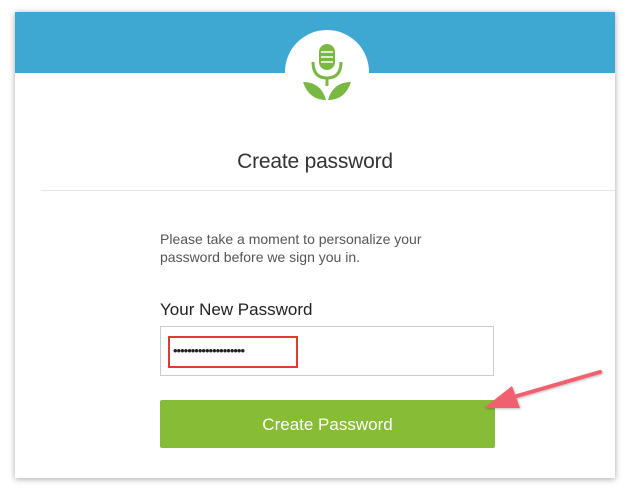 Image resolution: width=633 pixels, height=491 pixels. Describe the element at coordinates (236, 309) in the screenshot. I see `password-label: Your New Password` at that location.